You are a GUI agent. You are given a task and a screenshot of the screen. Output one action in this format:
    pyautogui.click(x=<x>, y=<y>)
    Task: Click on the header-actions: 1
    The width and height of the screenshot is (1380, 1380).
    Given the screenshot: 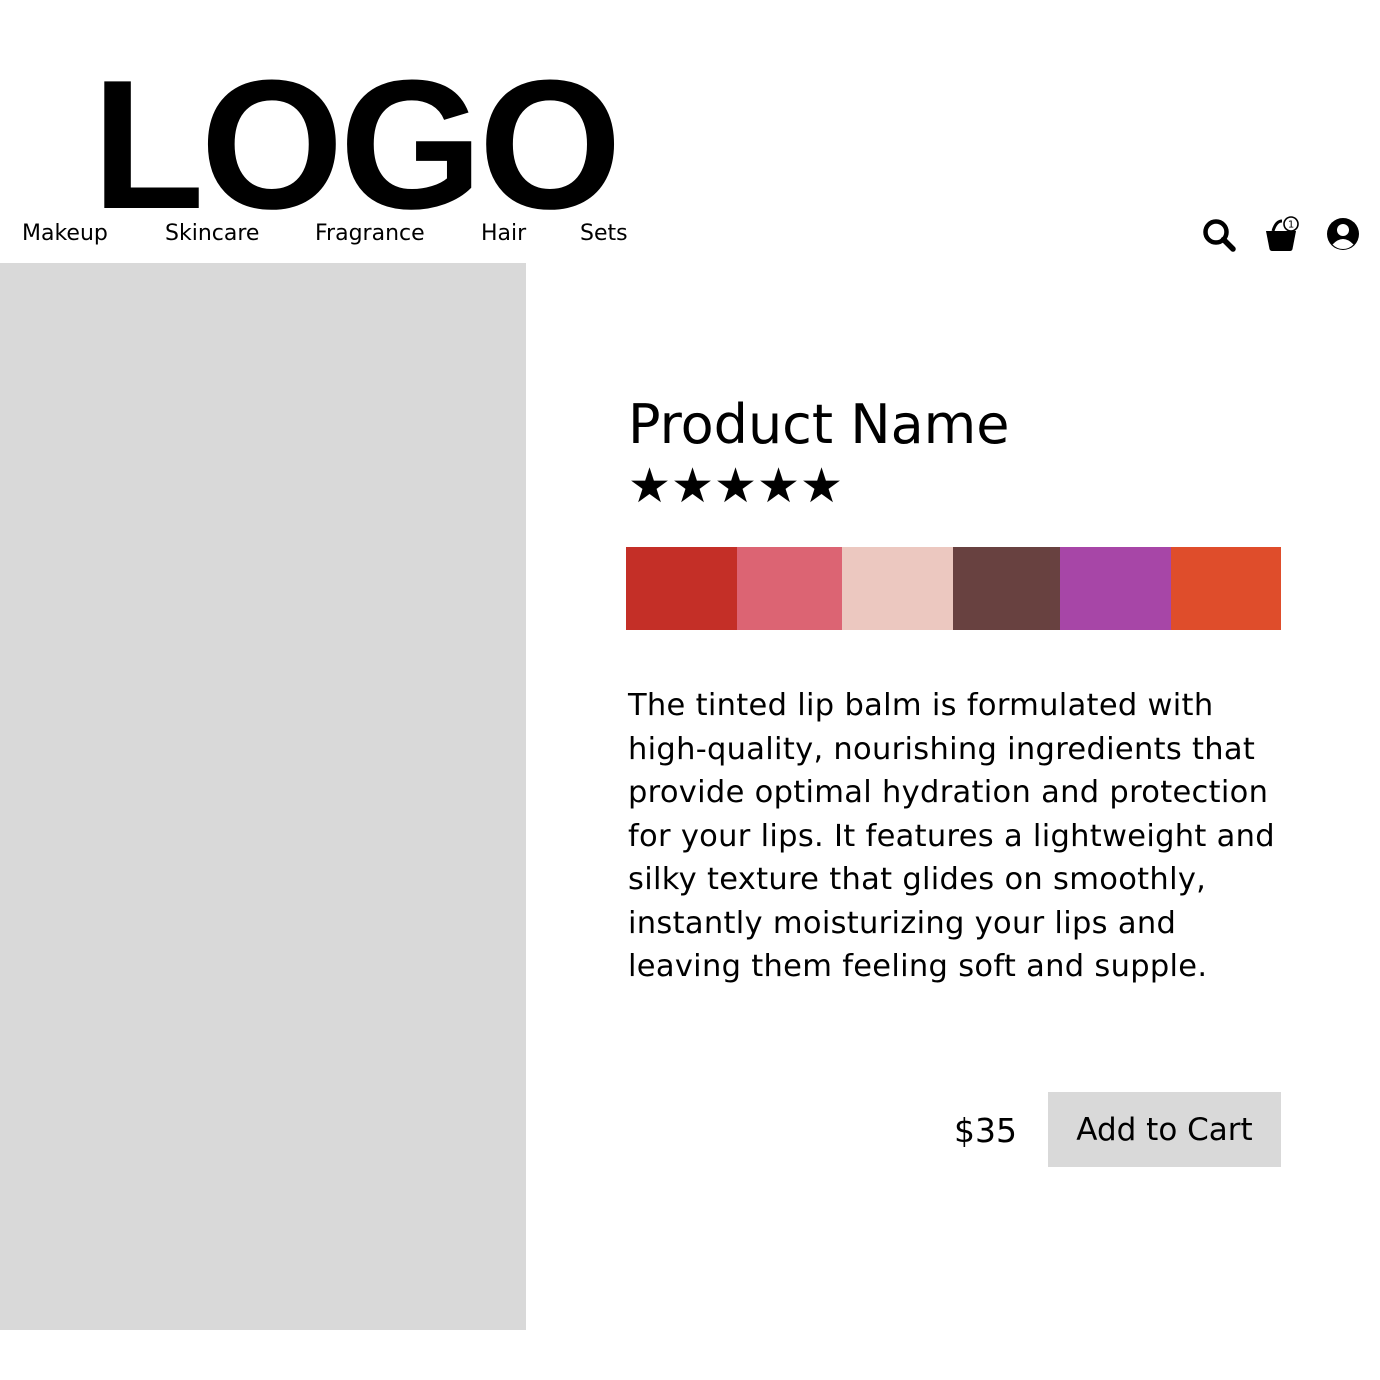 What is the action you would take?
    pyautogui.click(x=690, y=236)
    